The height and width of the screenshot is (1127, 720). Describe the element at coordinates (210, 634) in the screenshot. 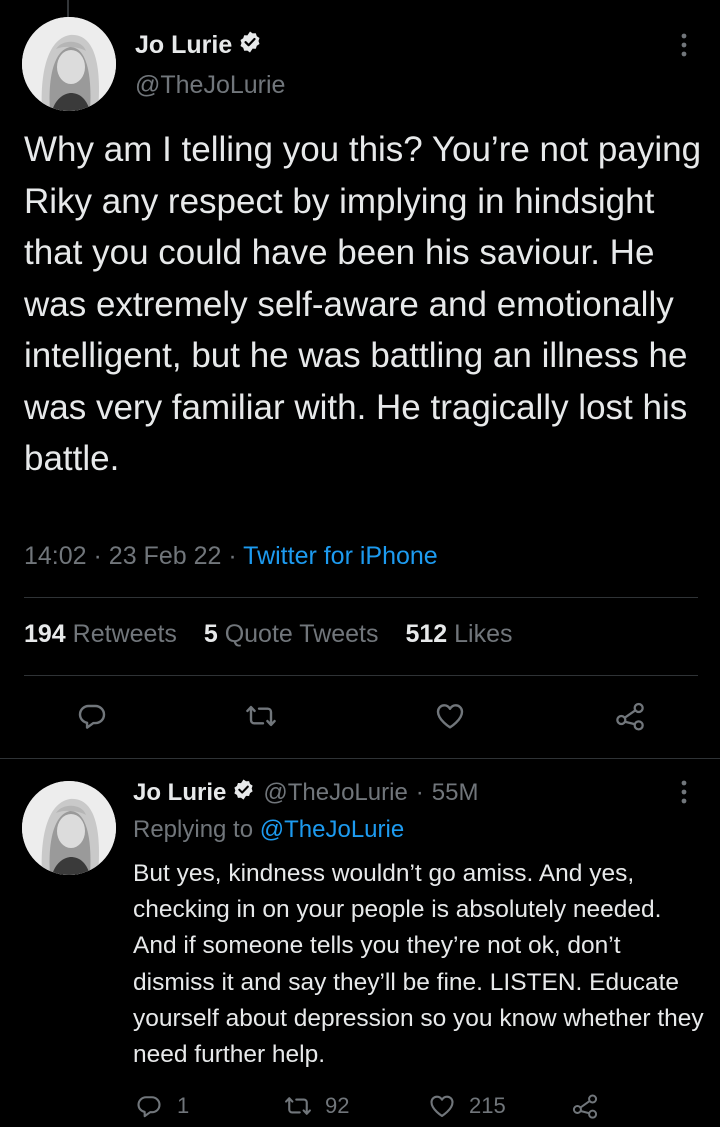

I see `quotes-count: 5` at that location.